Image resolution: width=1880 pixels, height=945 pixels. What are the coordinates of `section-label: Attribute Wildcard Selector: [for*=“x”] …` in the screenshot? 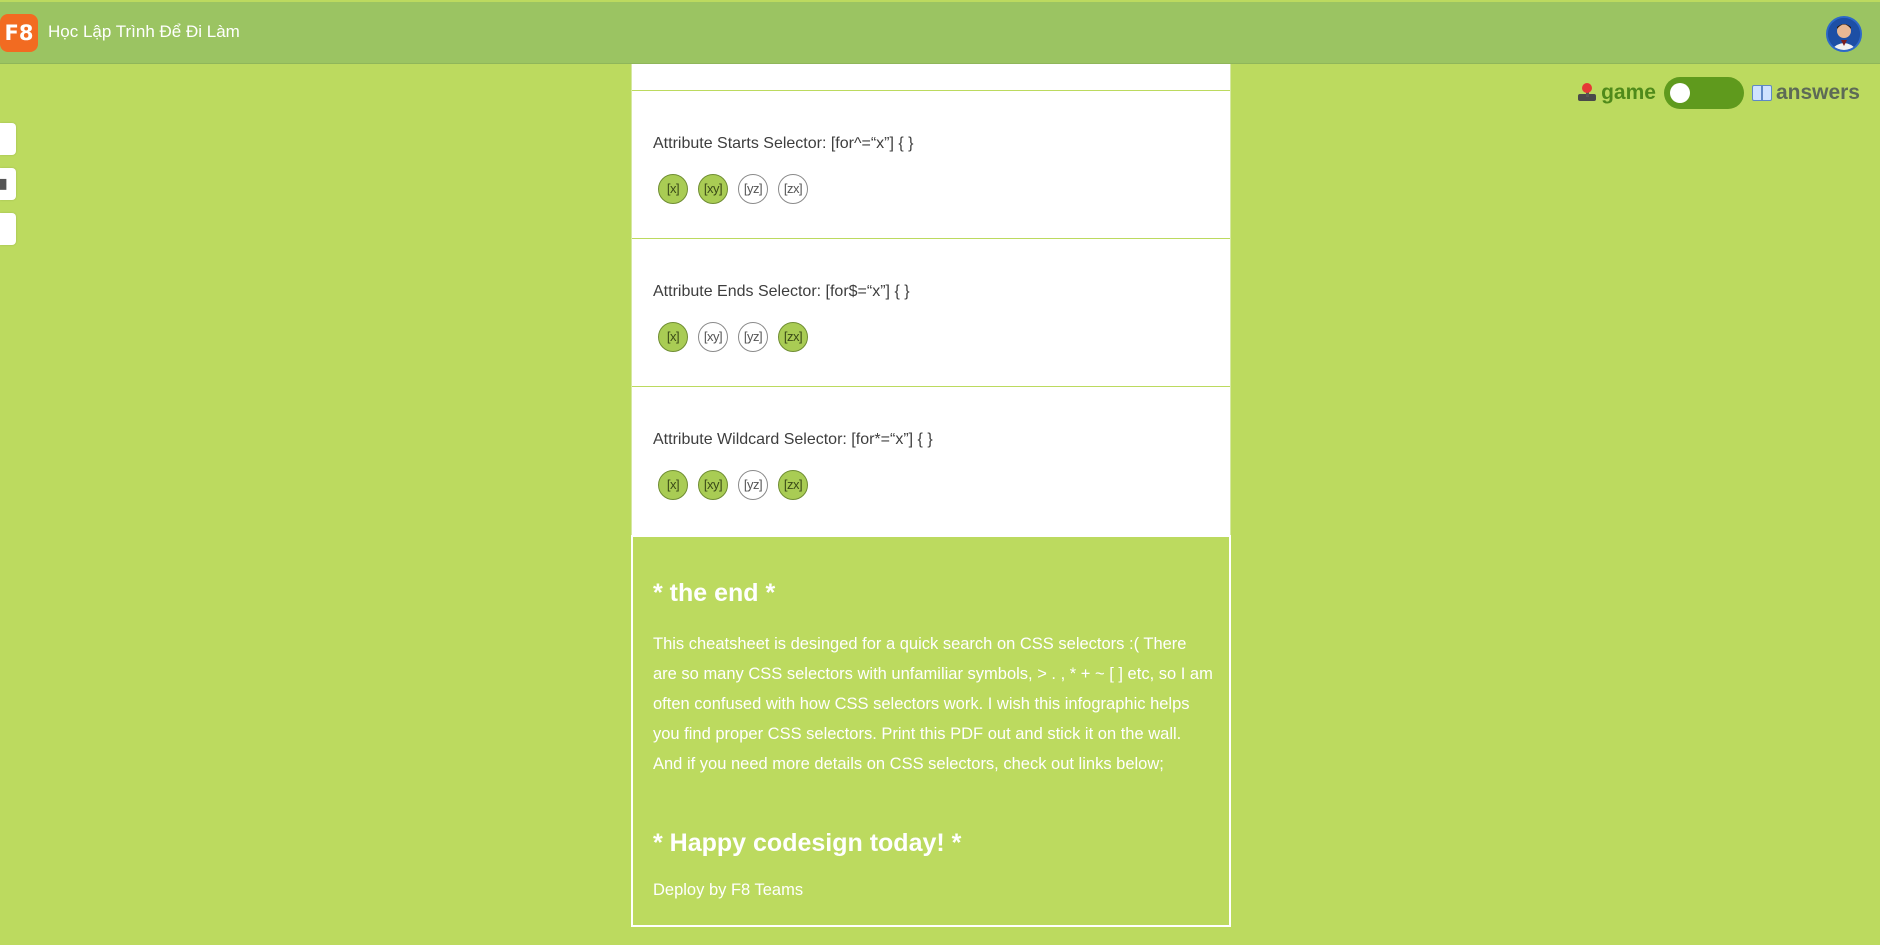 It's located at (793, 439).